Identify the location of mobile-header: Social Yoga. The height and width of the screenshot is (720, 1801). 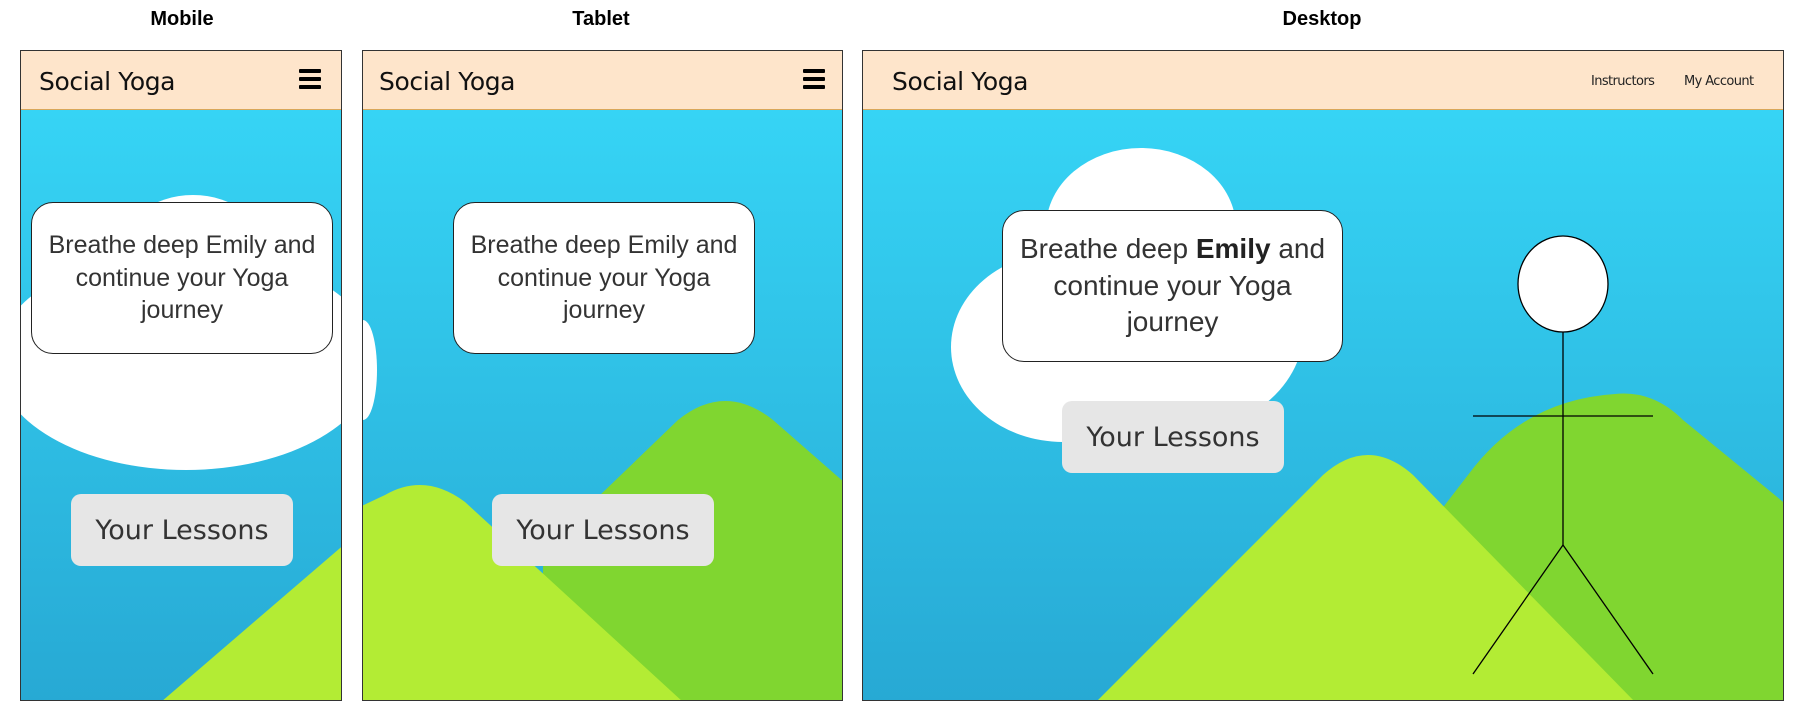
(181, 80).